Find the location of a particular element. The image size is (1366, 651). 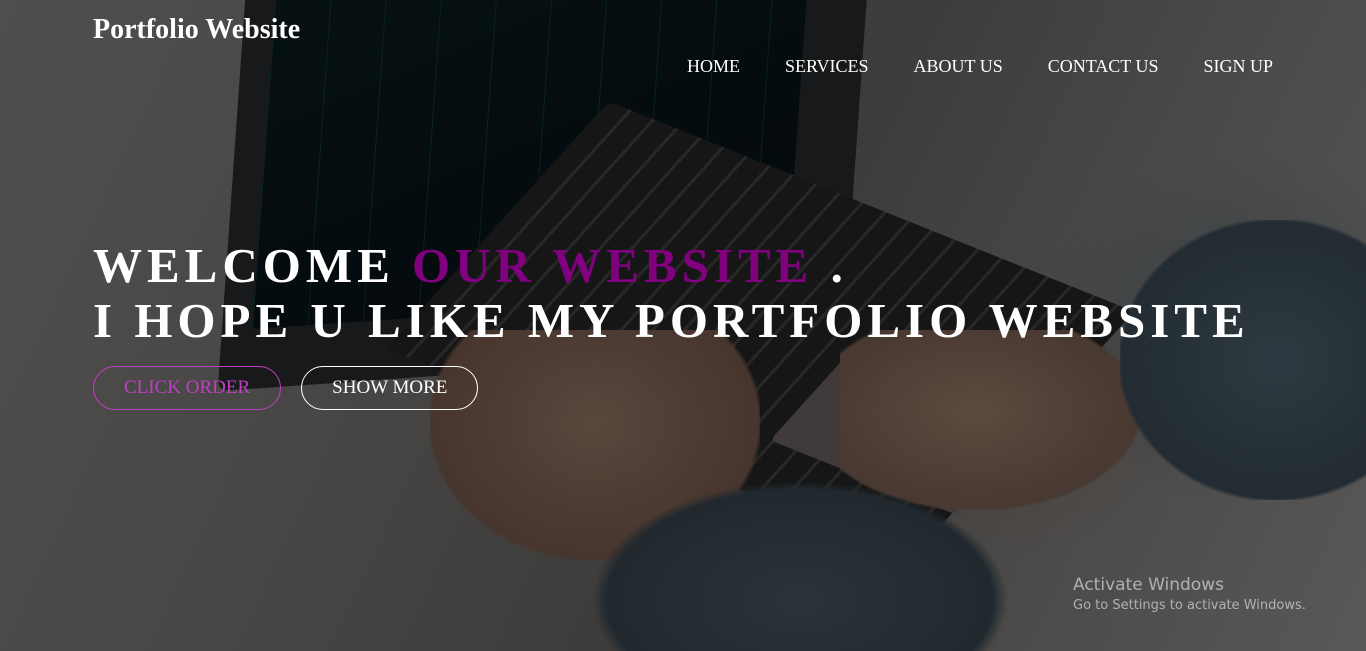

nav-item-services: SERVICES is located at coordinates (827, 66).